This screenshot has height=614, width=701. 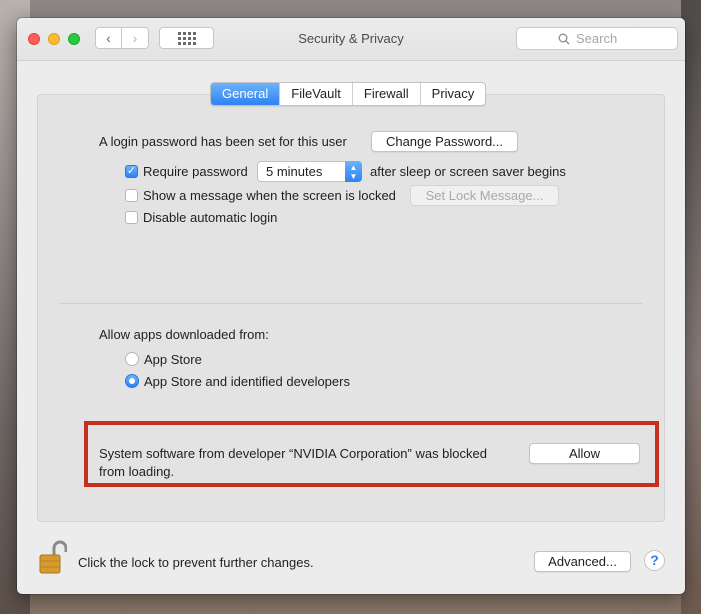 I want to click on require-password-checkbox: ✓, so click(x=131, y=171).